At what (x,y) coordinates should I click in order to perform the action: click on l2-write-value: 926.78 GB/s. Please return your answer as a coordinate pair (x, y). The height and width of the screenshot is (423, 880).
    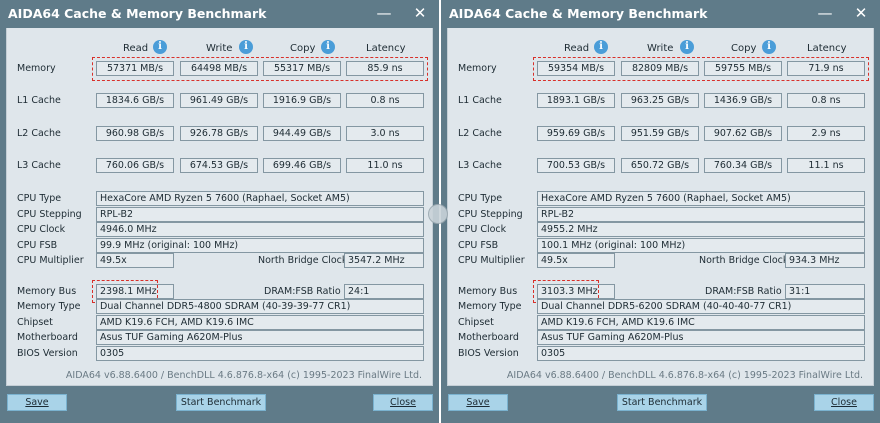
    Looking at the image, I should click on (219, 133).